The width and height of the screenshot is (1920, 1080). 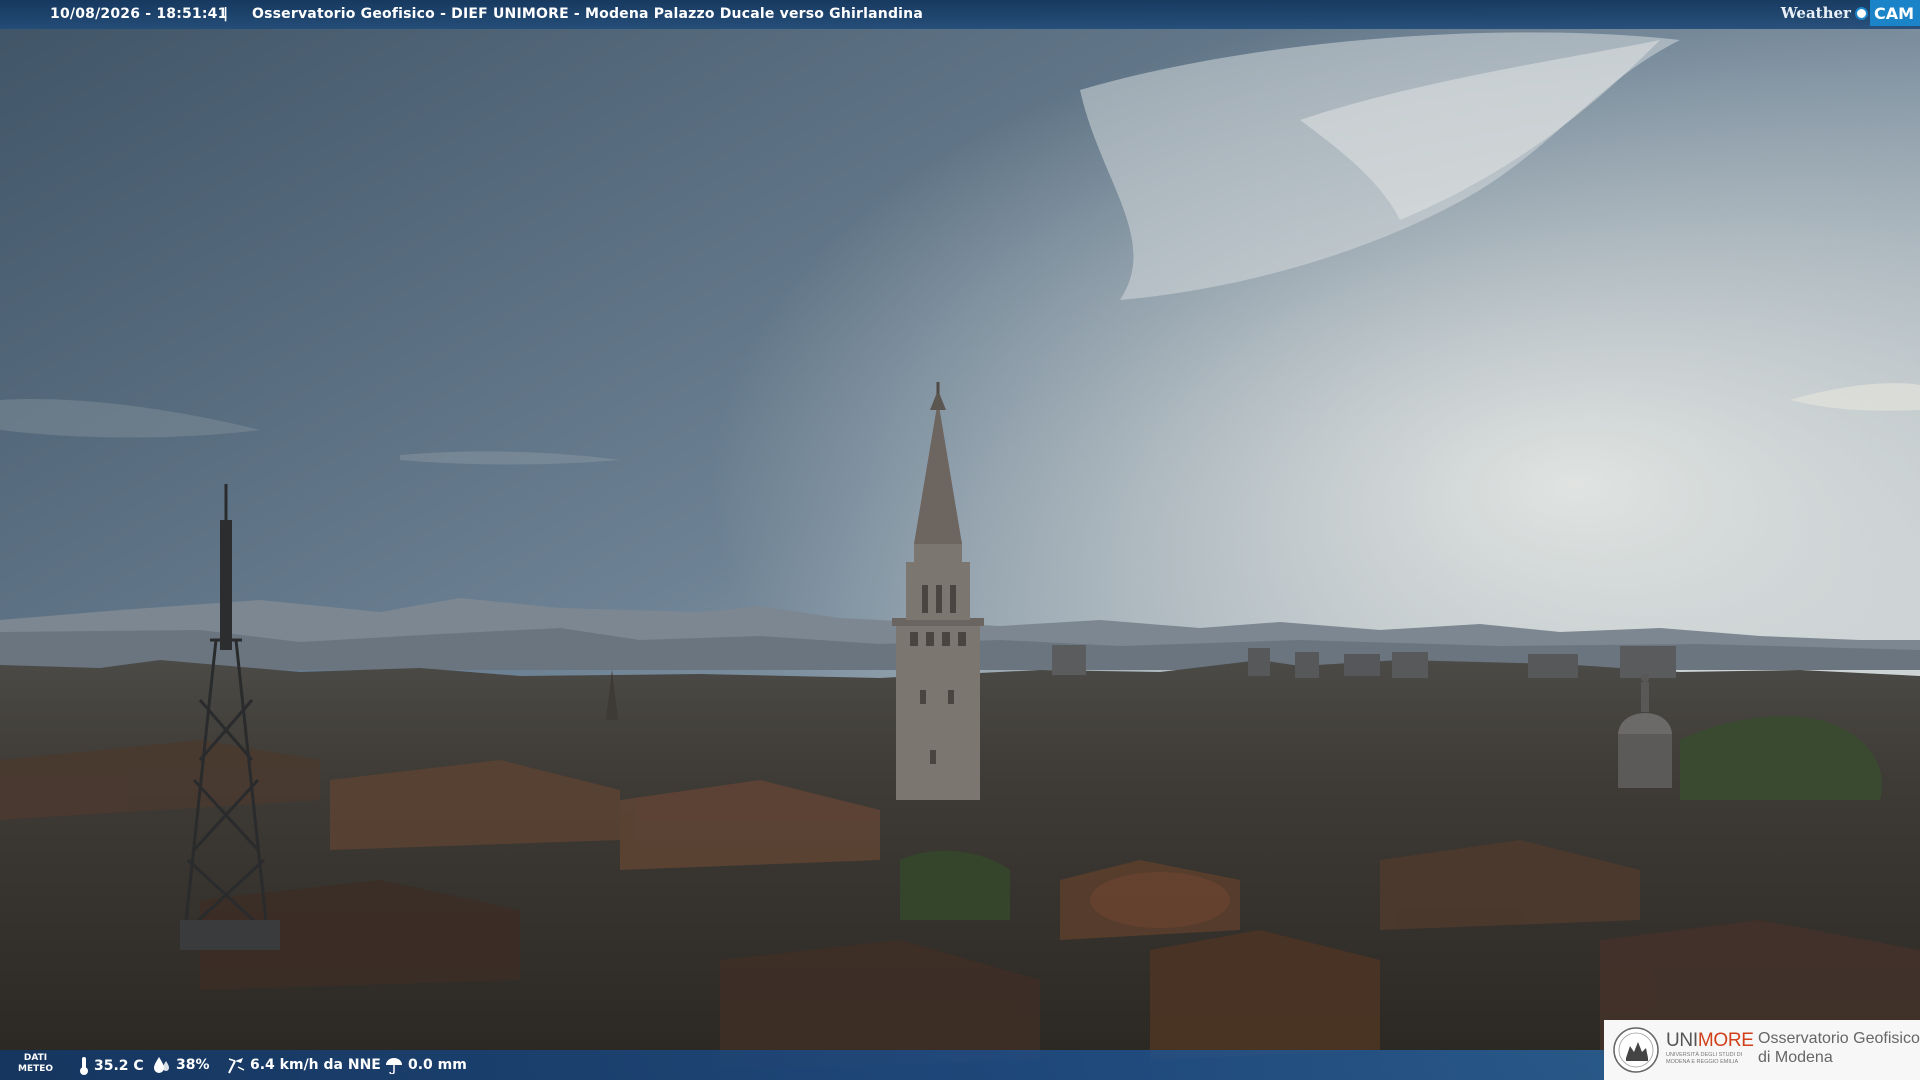 I want to click on wind-reading: 6.4 km/h da NNE, so click(x=303, y=1065).